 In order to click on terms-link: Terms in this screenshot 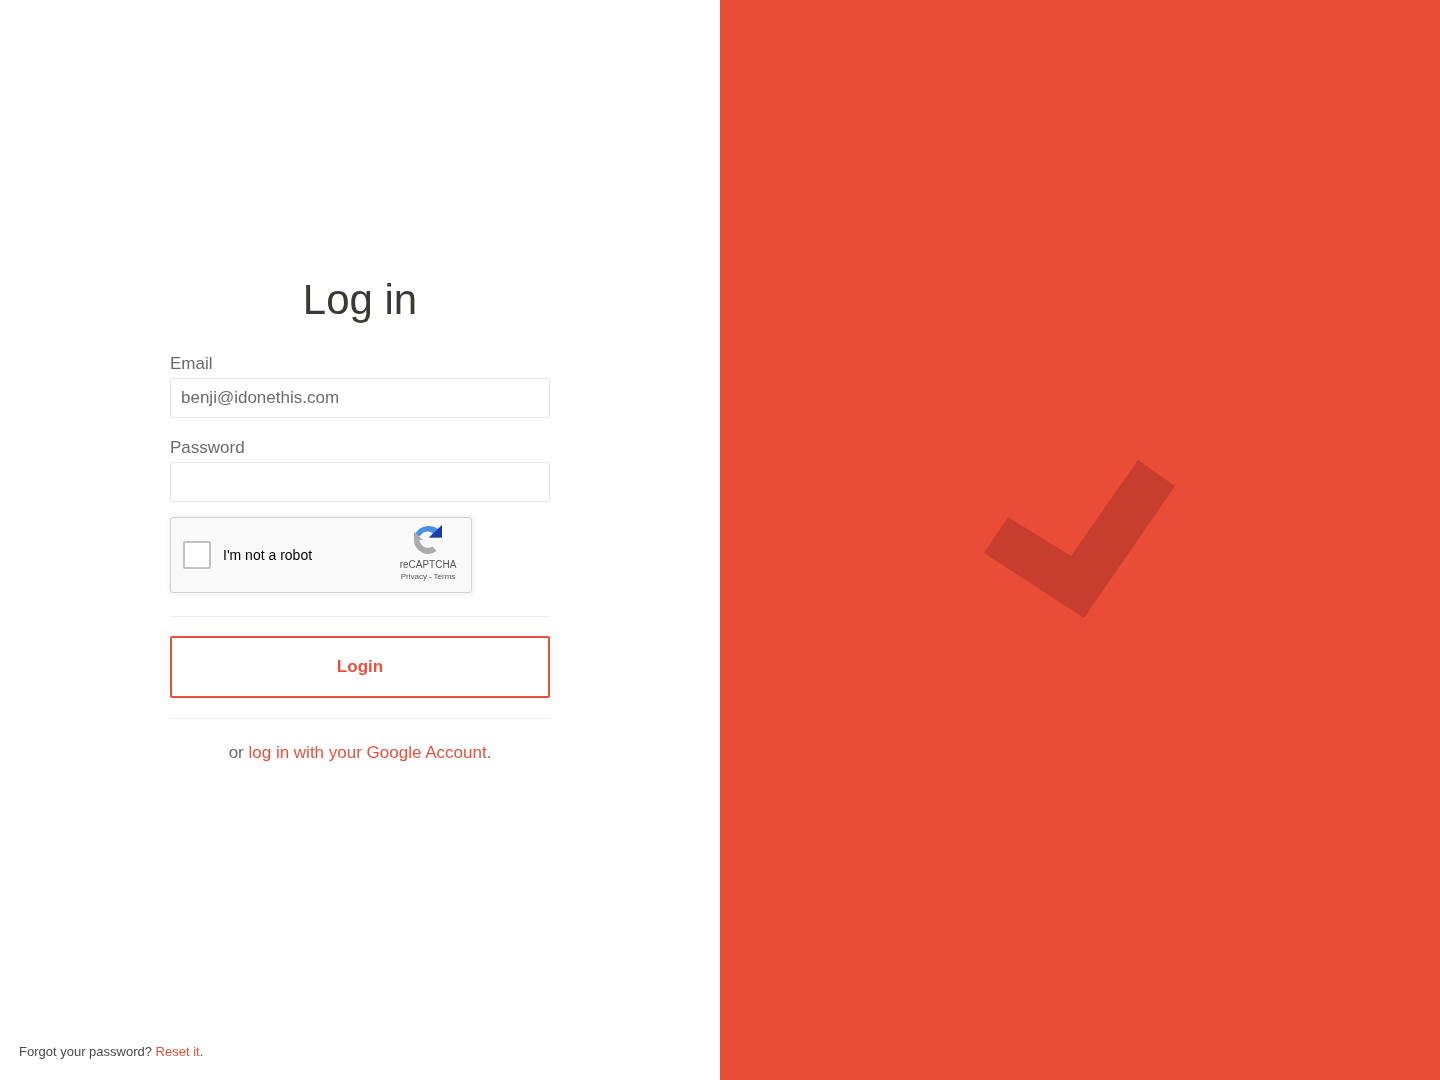, I will do `click(444, 577)`.